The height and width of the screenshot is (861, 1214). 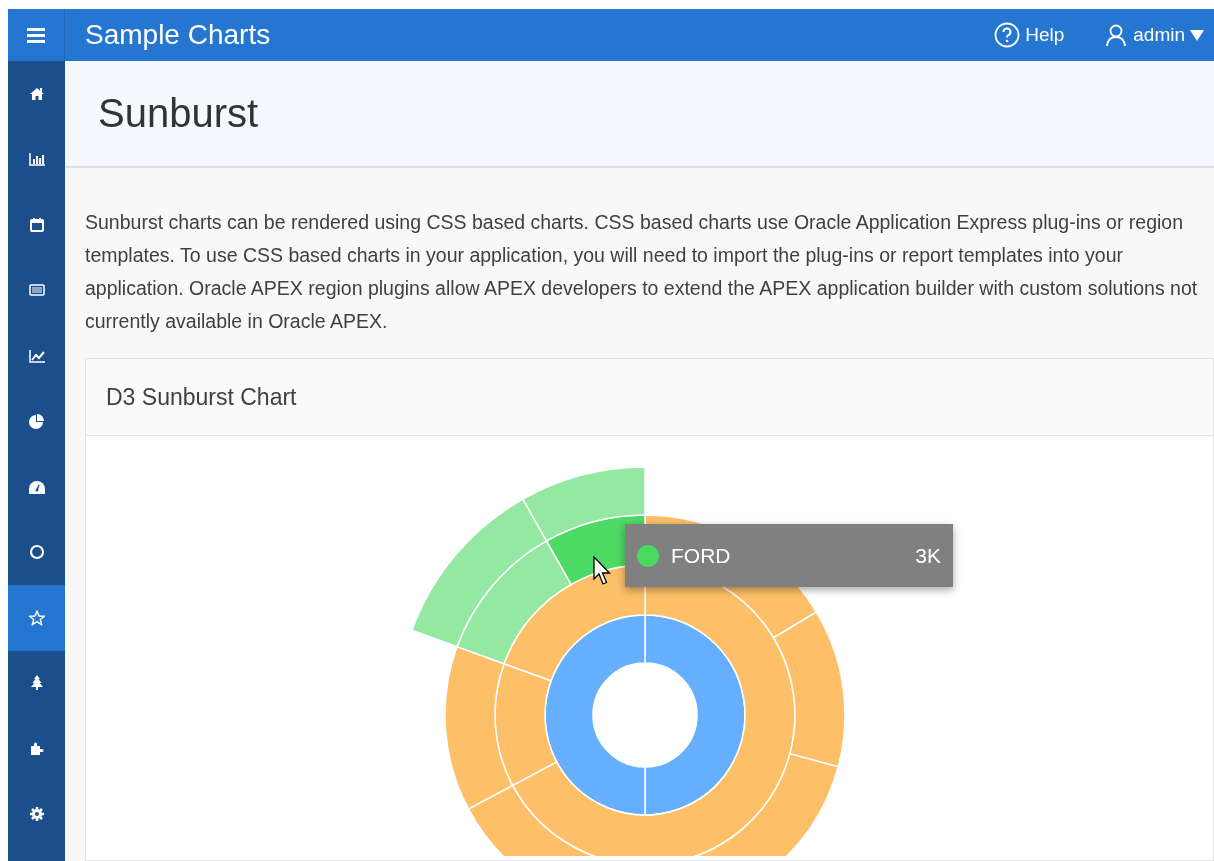 I want to click on help-link: Help, so click(x=1029, y=35).